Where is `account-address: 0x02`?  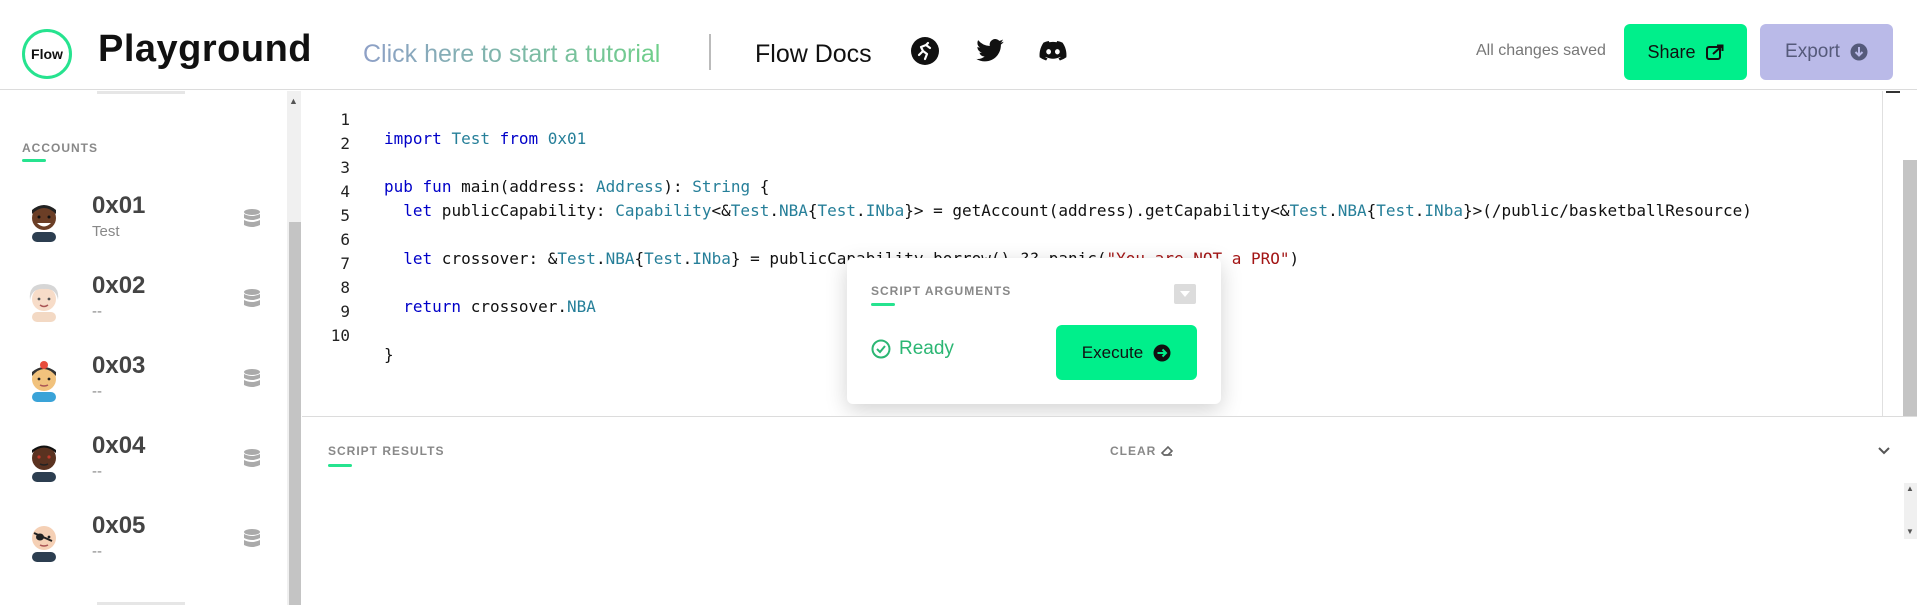 account-address: 0x02 is located at coordinates (119, 285).